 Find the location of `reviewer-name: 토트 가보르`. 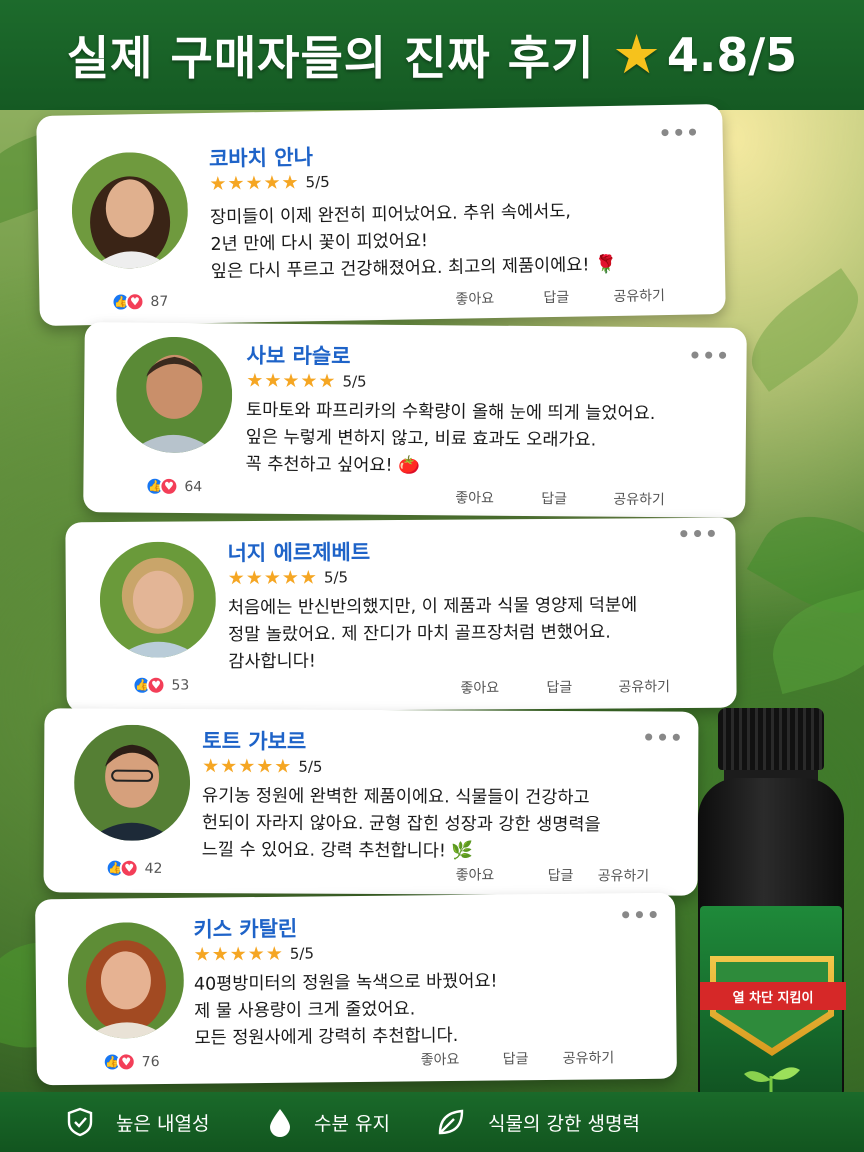

reviewer-name: 토트 가보르 is located at coordinates (254, 740).